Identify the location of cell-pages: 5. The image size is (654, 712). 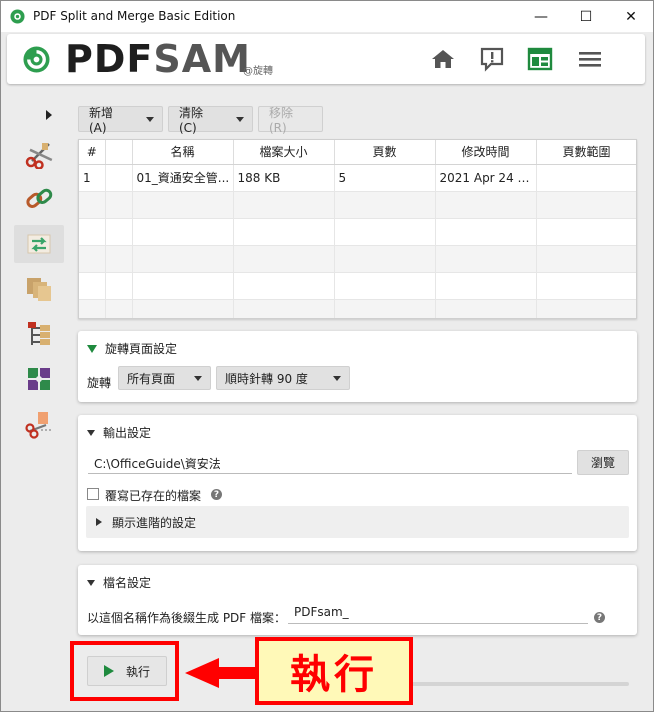
(385, 178).